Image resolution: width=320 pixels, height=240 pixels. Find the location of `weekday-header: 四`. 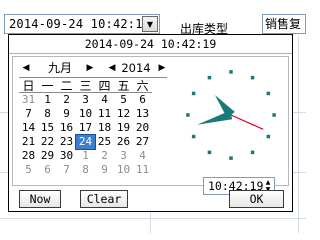

weekday-header: 四 is located at coordinates (104, 86).